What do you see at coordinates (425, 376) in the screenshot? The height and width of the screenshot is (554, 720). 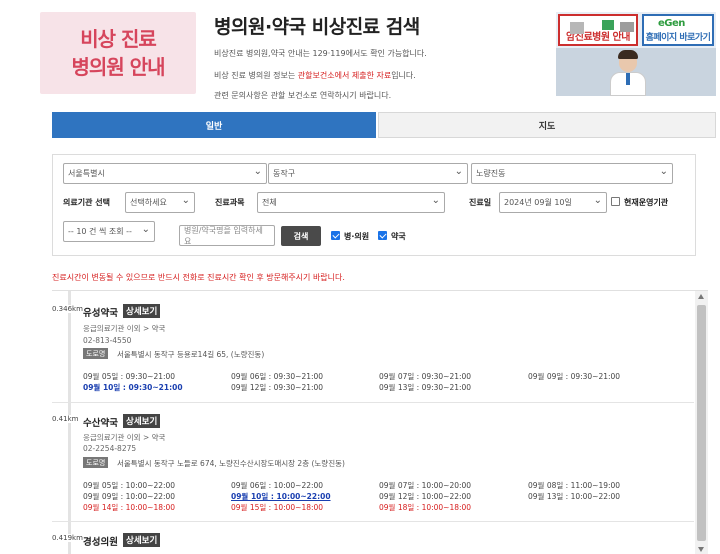 I see `hours-item: 09월 07일 : 09:30~21:00` at bounding box center [425, 376].